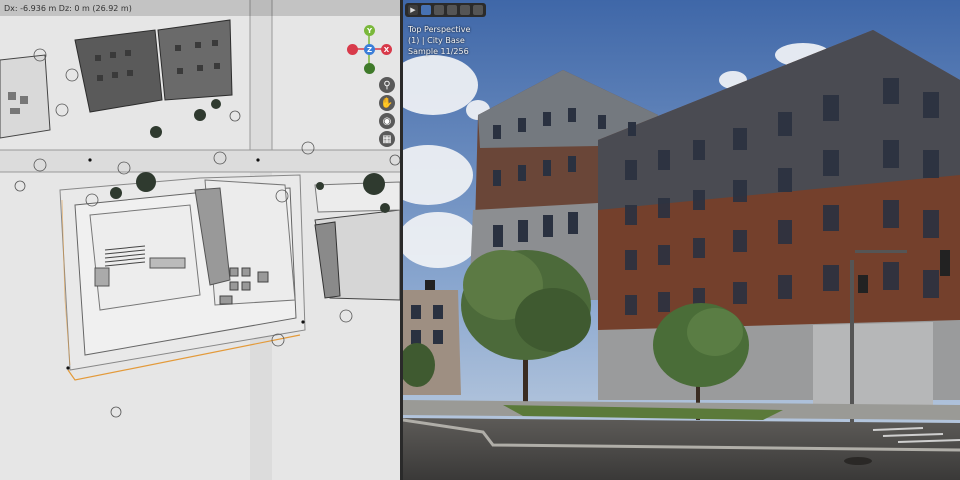 The image size is (960, 480). Describe the element at coordinates (387, 85) in the screenshot. I see `zoom-icon: ⚲` at that location.